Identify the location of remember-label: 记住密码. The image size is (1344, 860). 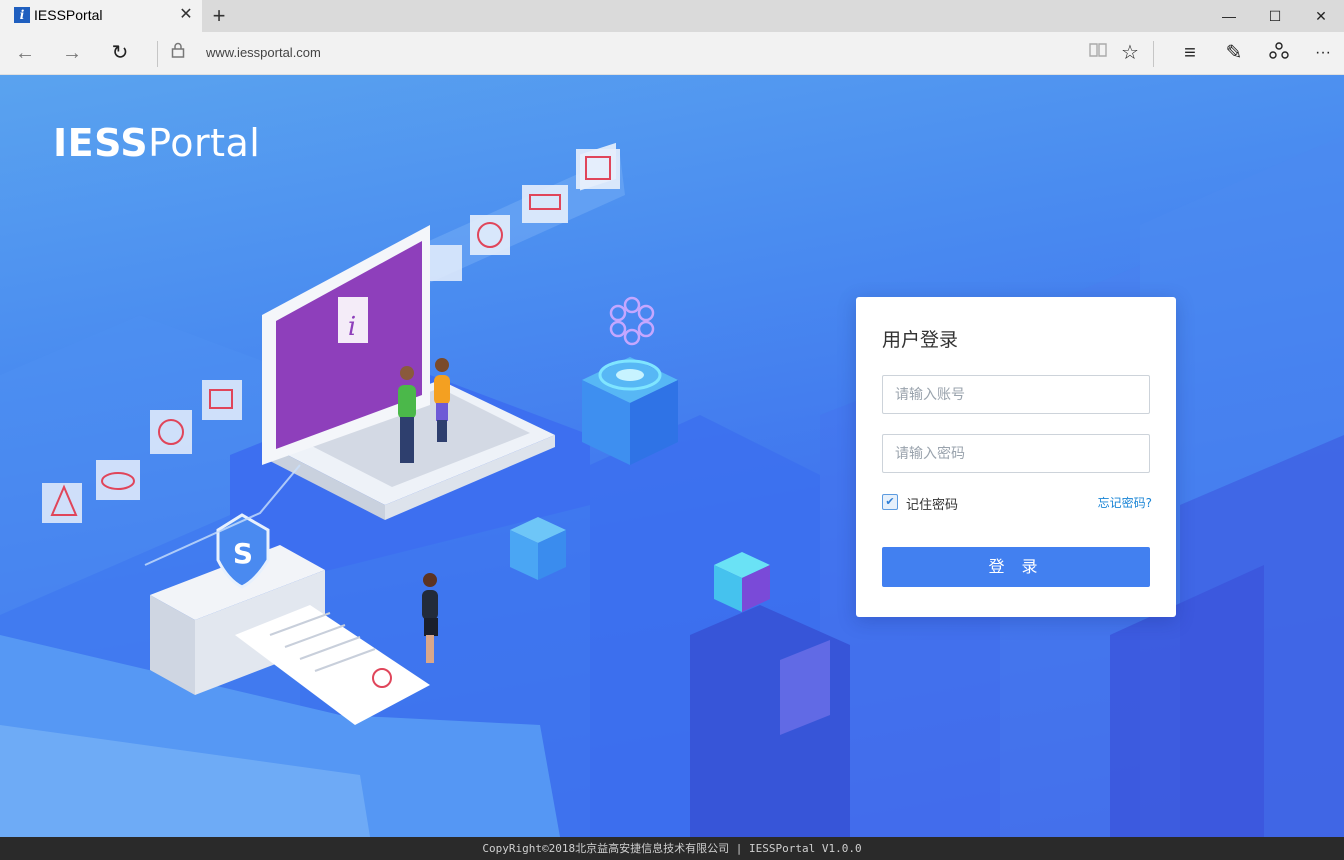
(932, 505).